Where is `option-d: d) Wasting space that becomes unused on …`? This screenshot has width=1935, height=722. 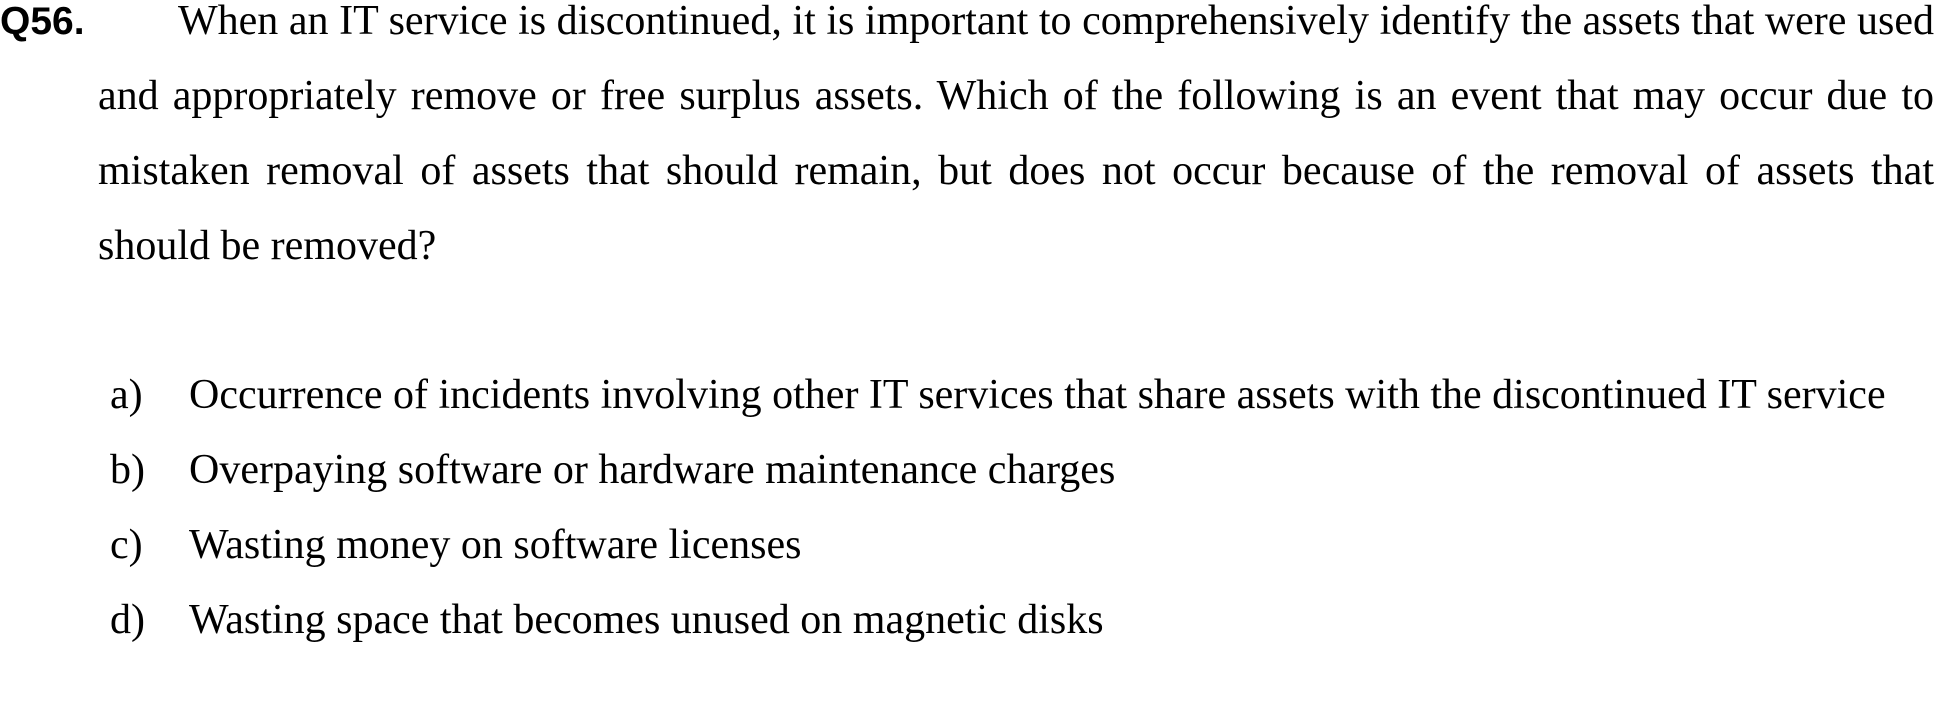
option-d: d) Wasting space that becomes unused on … is located at coordinates (967, 620).